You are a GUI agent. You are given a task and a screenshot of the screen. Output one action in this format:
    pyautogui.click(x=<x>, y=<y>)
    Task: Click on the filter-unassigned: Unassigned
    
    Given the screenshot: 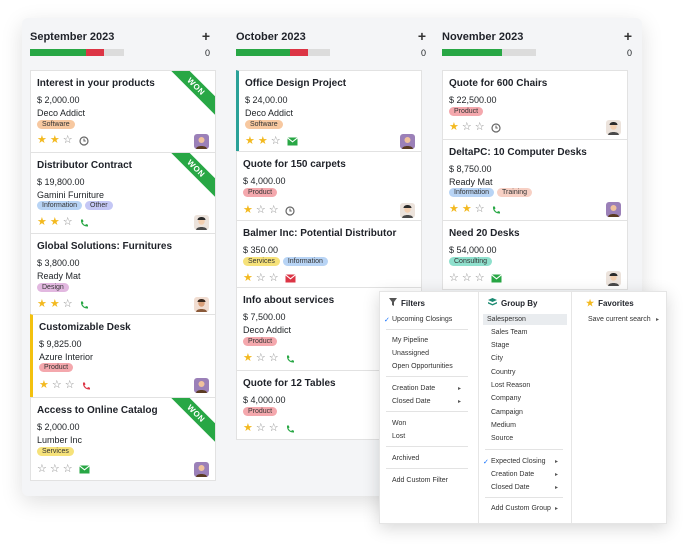 What is the action you would take?
    pyautogui.click(x=410, y=353)
    